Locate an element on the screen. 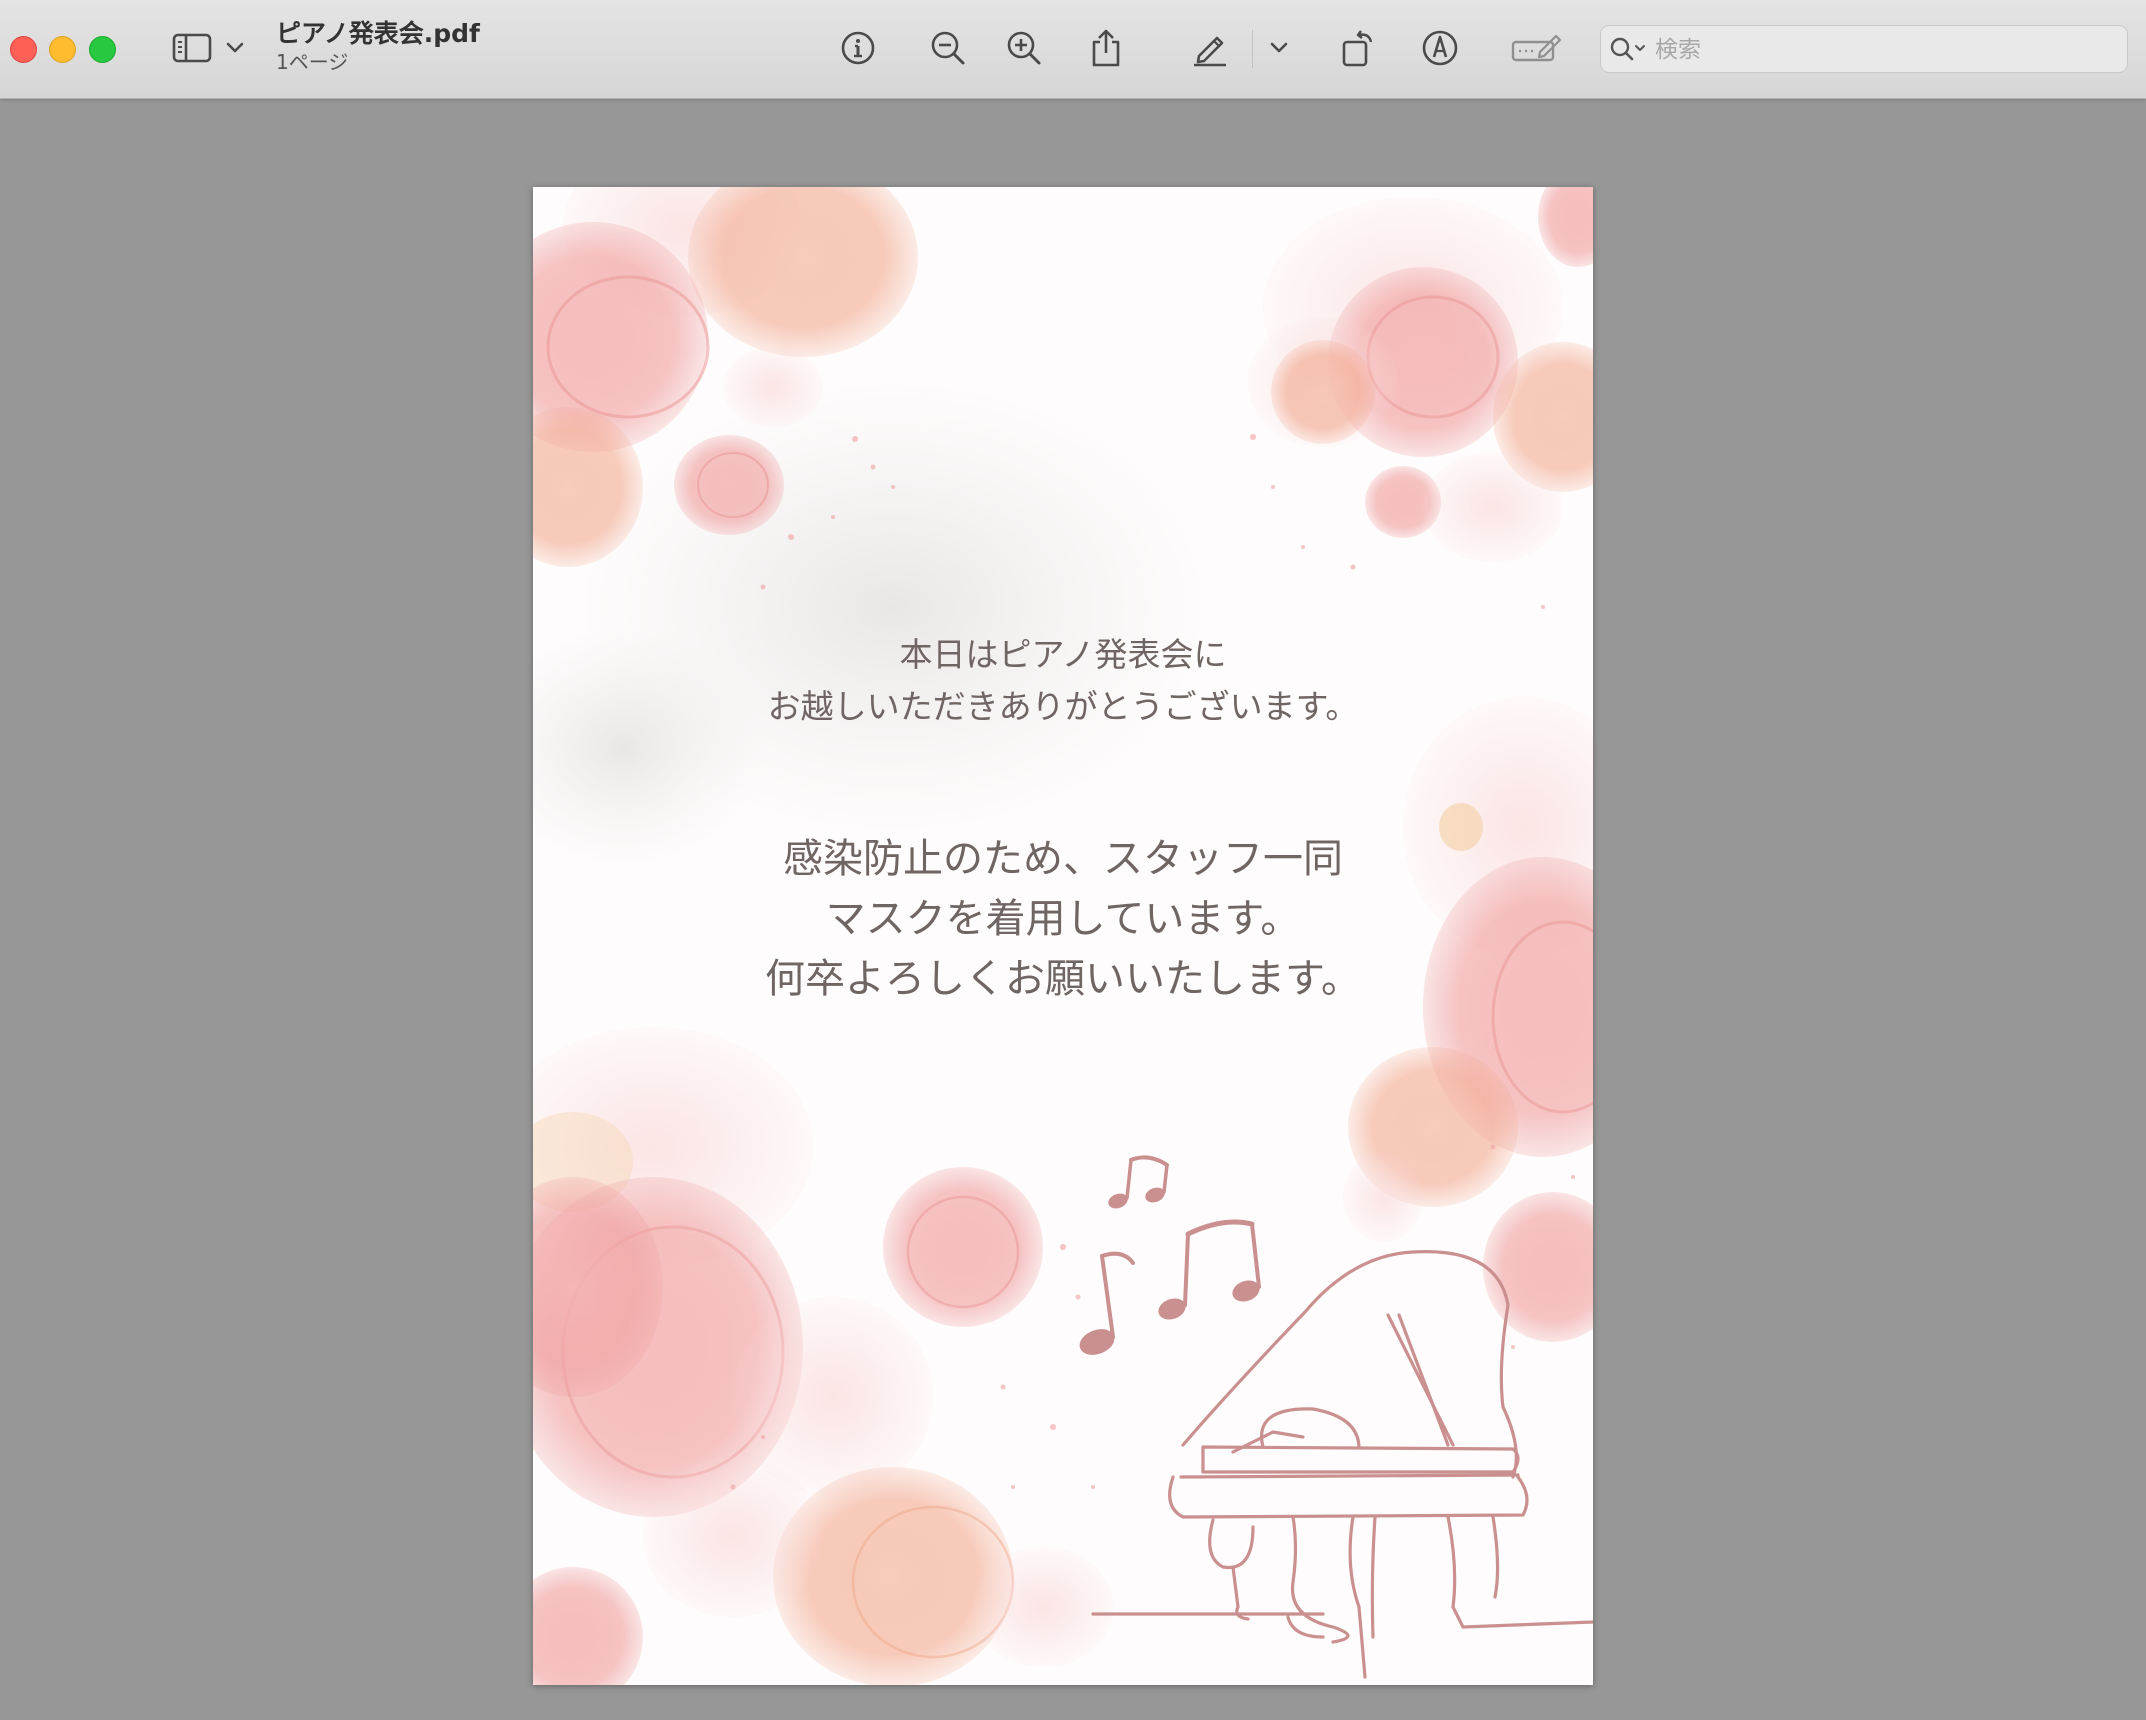 The width and height of the screenshot is (2146, 1720). notice-line-1: 感染防止のため、スタッフ一同 is located at coordinates (1063, 859).